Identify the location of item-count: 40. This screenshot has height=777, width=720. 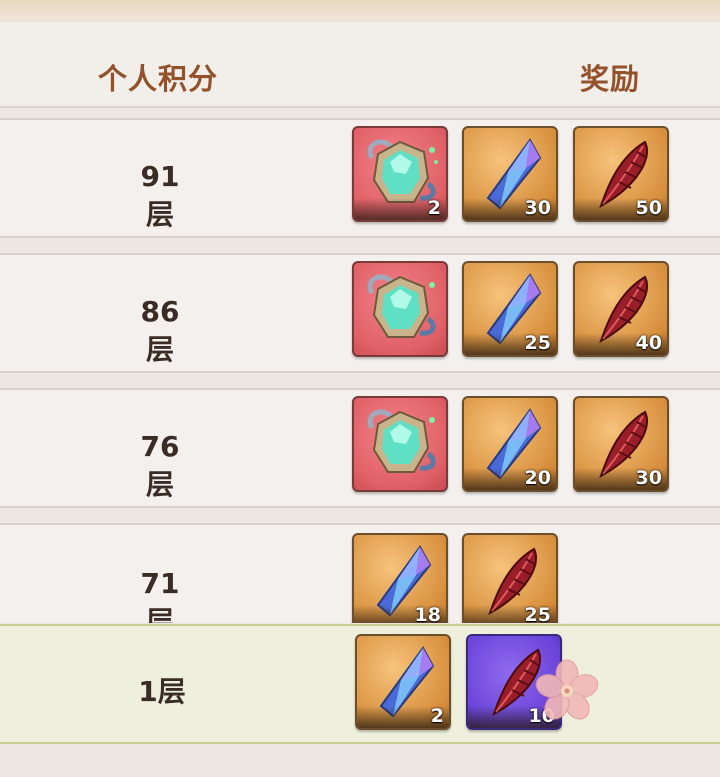
(648, 343).